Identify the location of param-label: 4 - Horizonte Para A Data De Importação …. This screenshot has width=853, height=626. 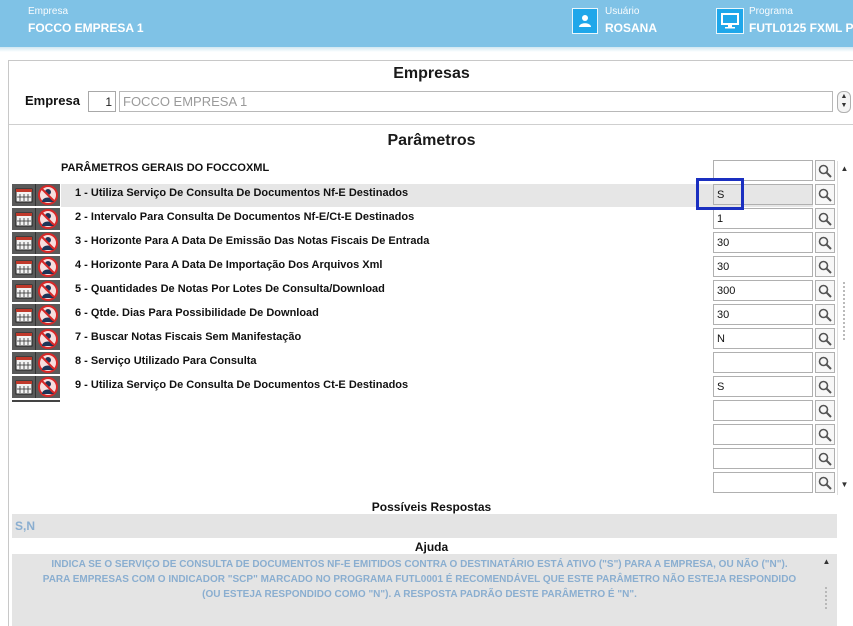
(229, 265).